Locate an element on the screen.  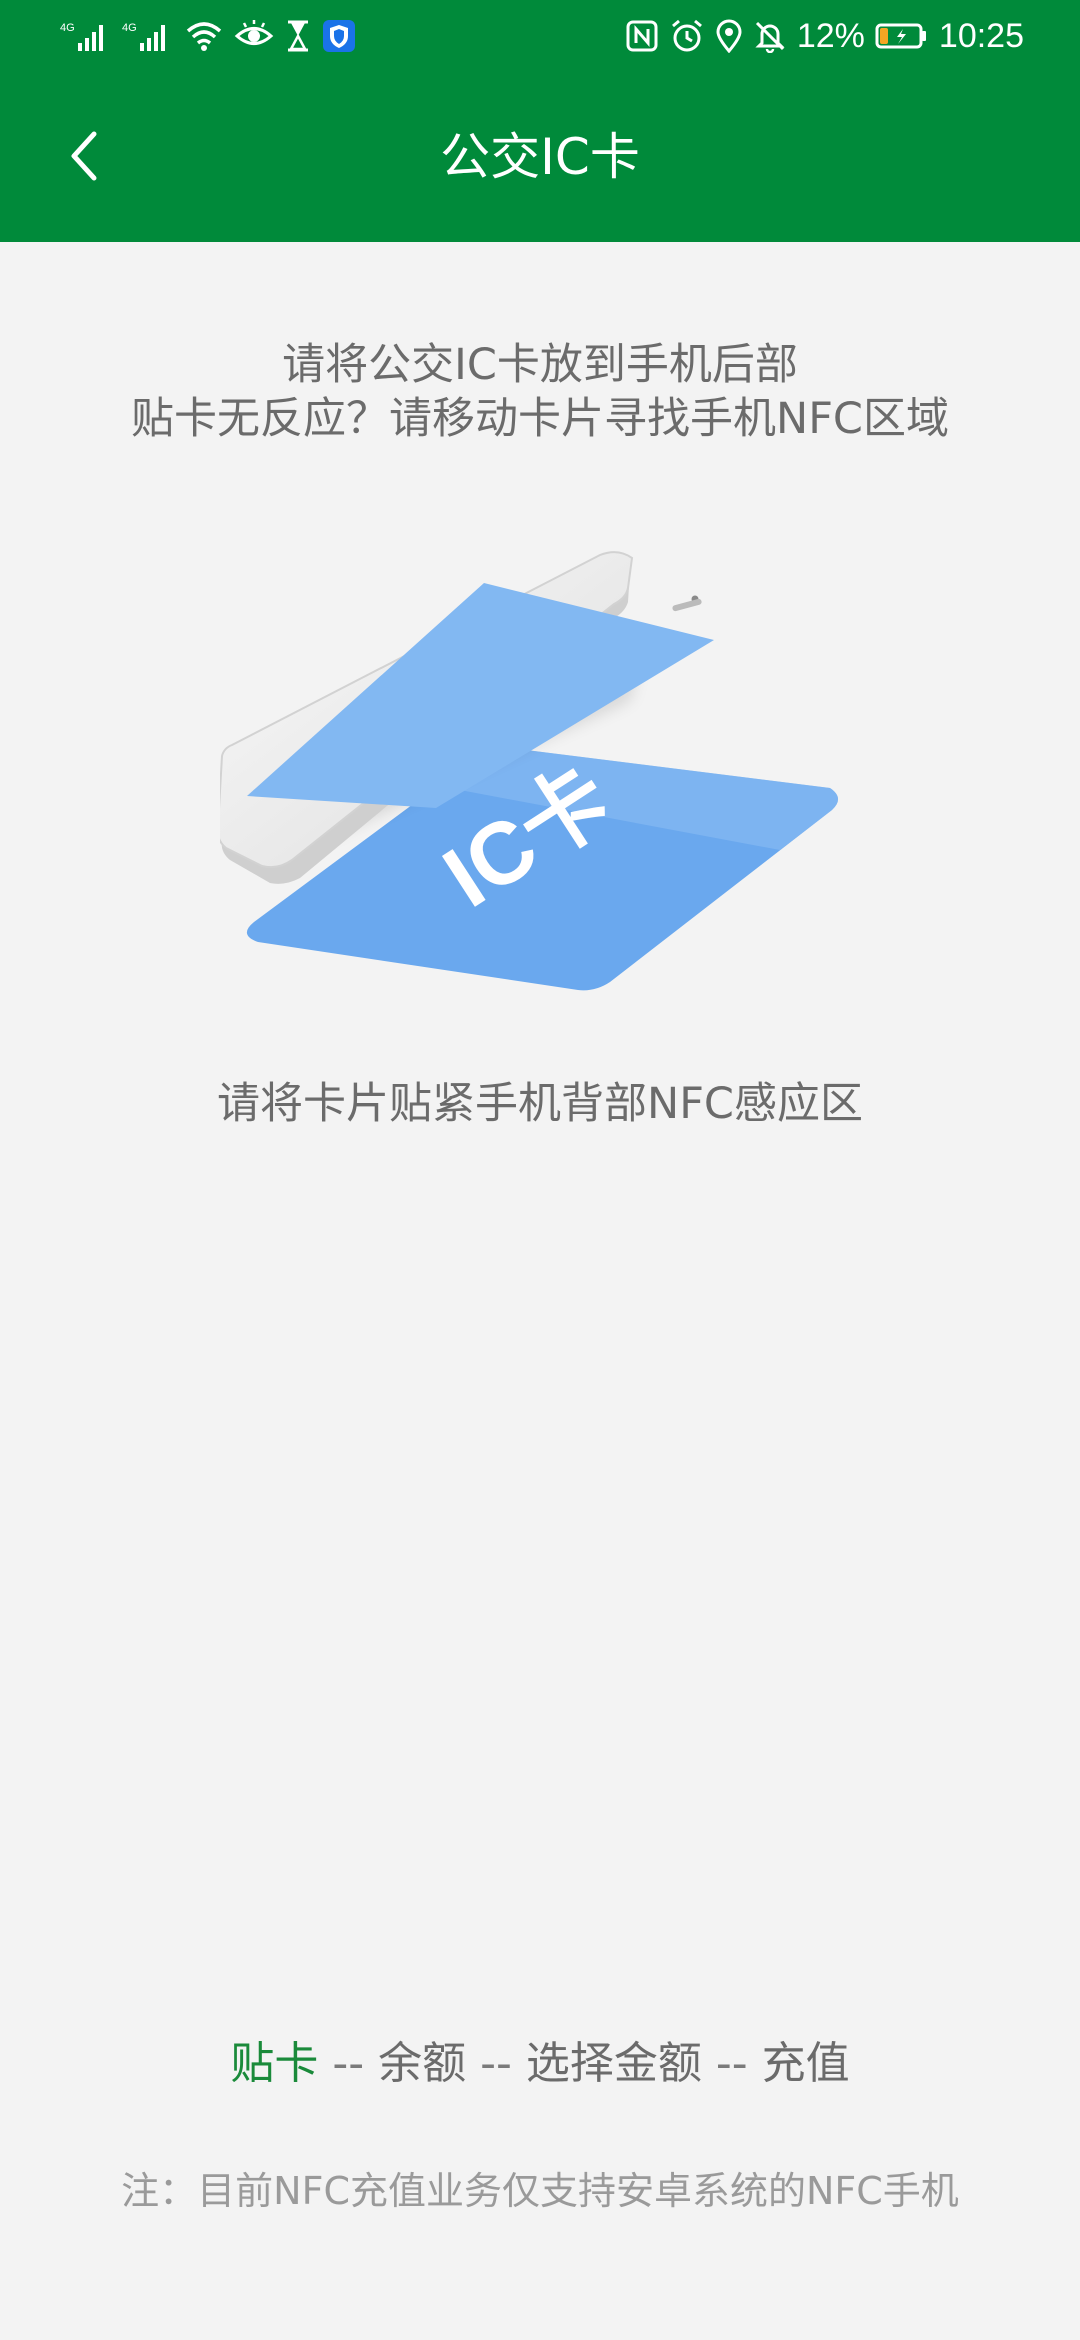
step-tap-card: 贴卡 is located at coordinates (274, 2063).